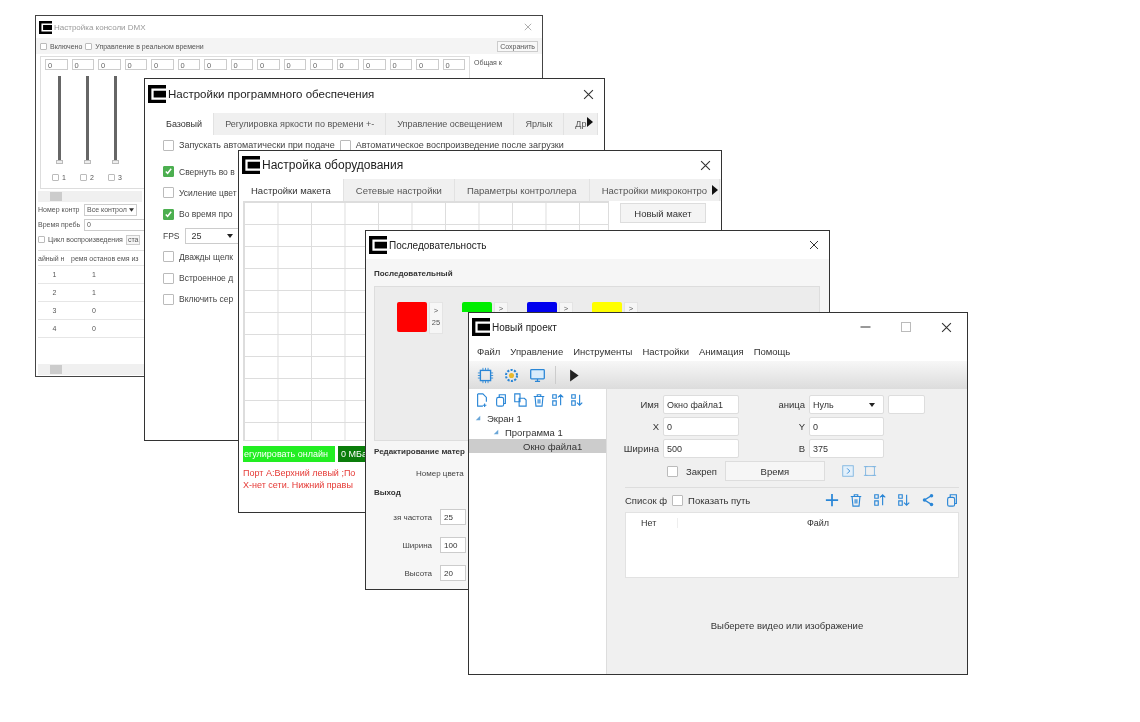 This screenshot has height=722, width=1140. What do you see at coordinates (721, 351) in the screenshot?
I see `menu-item: Анимация` at bounding box center [721, 351].